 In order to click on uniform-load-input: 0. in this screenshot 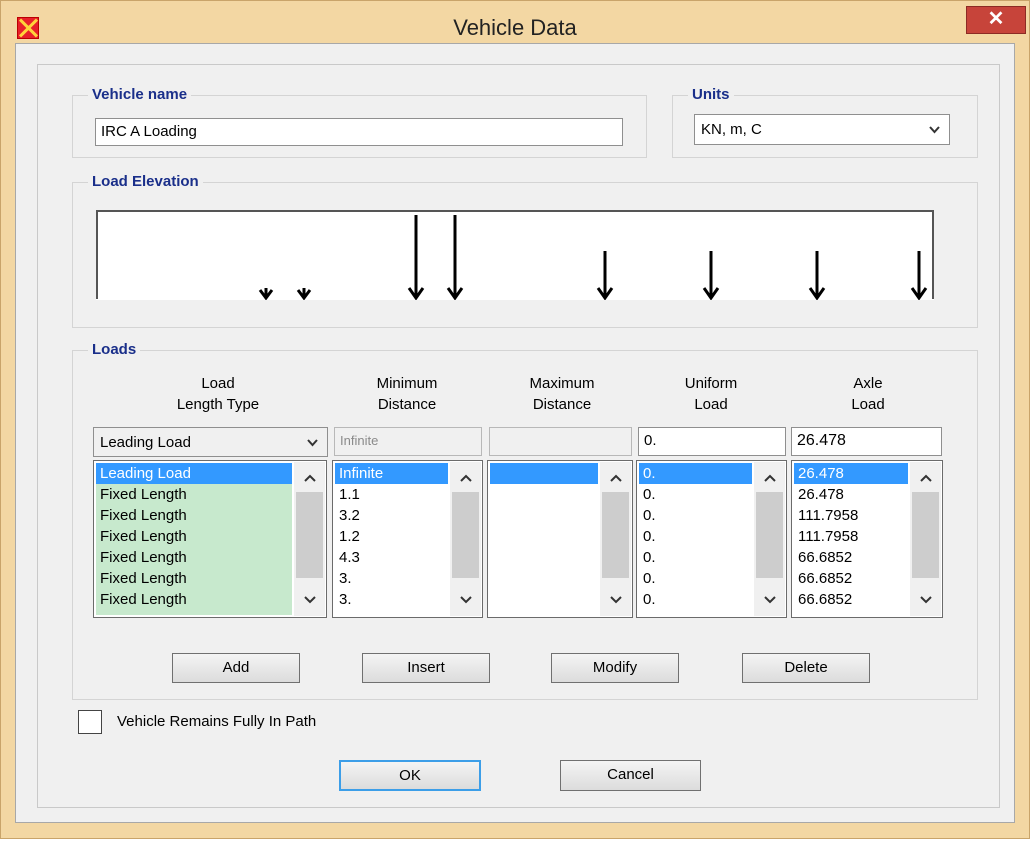, I will do `click(712, 441)`.